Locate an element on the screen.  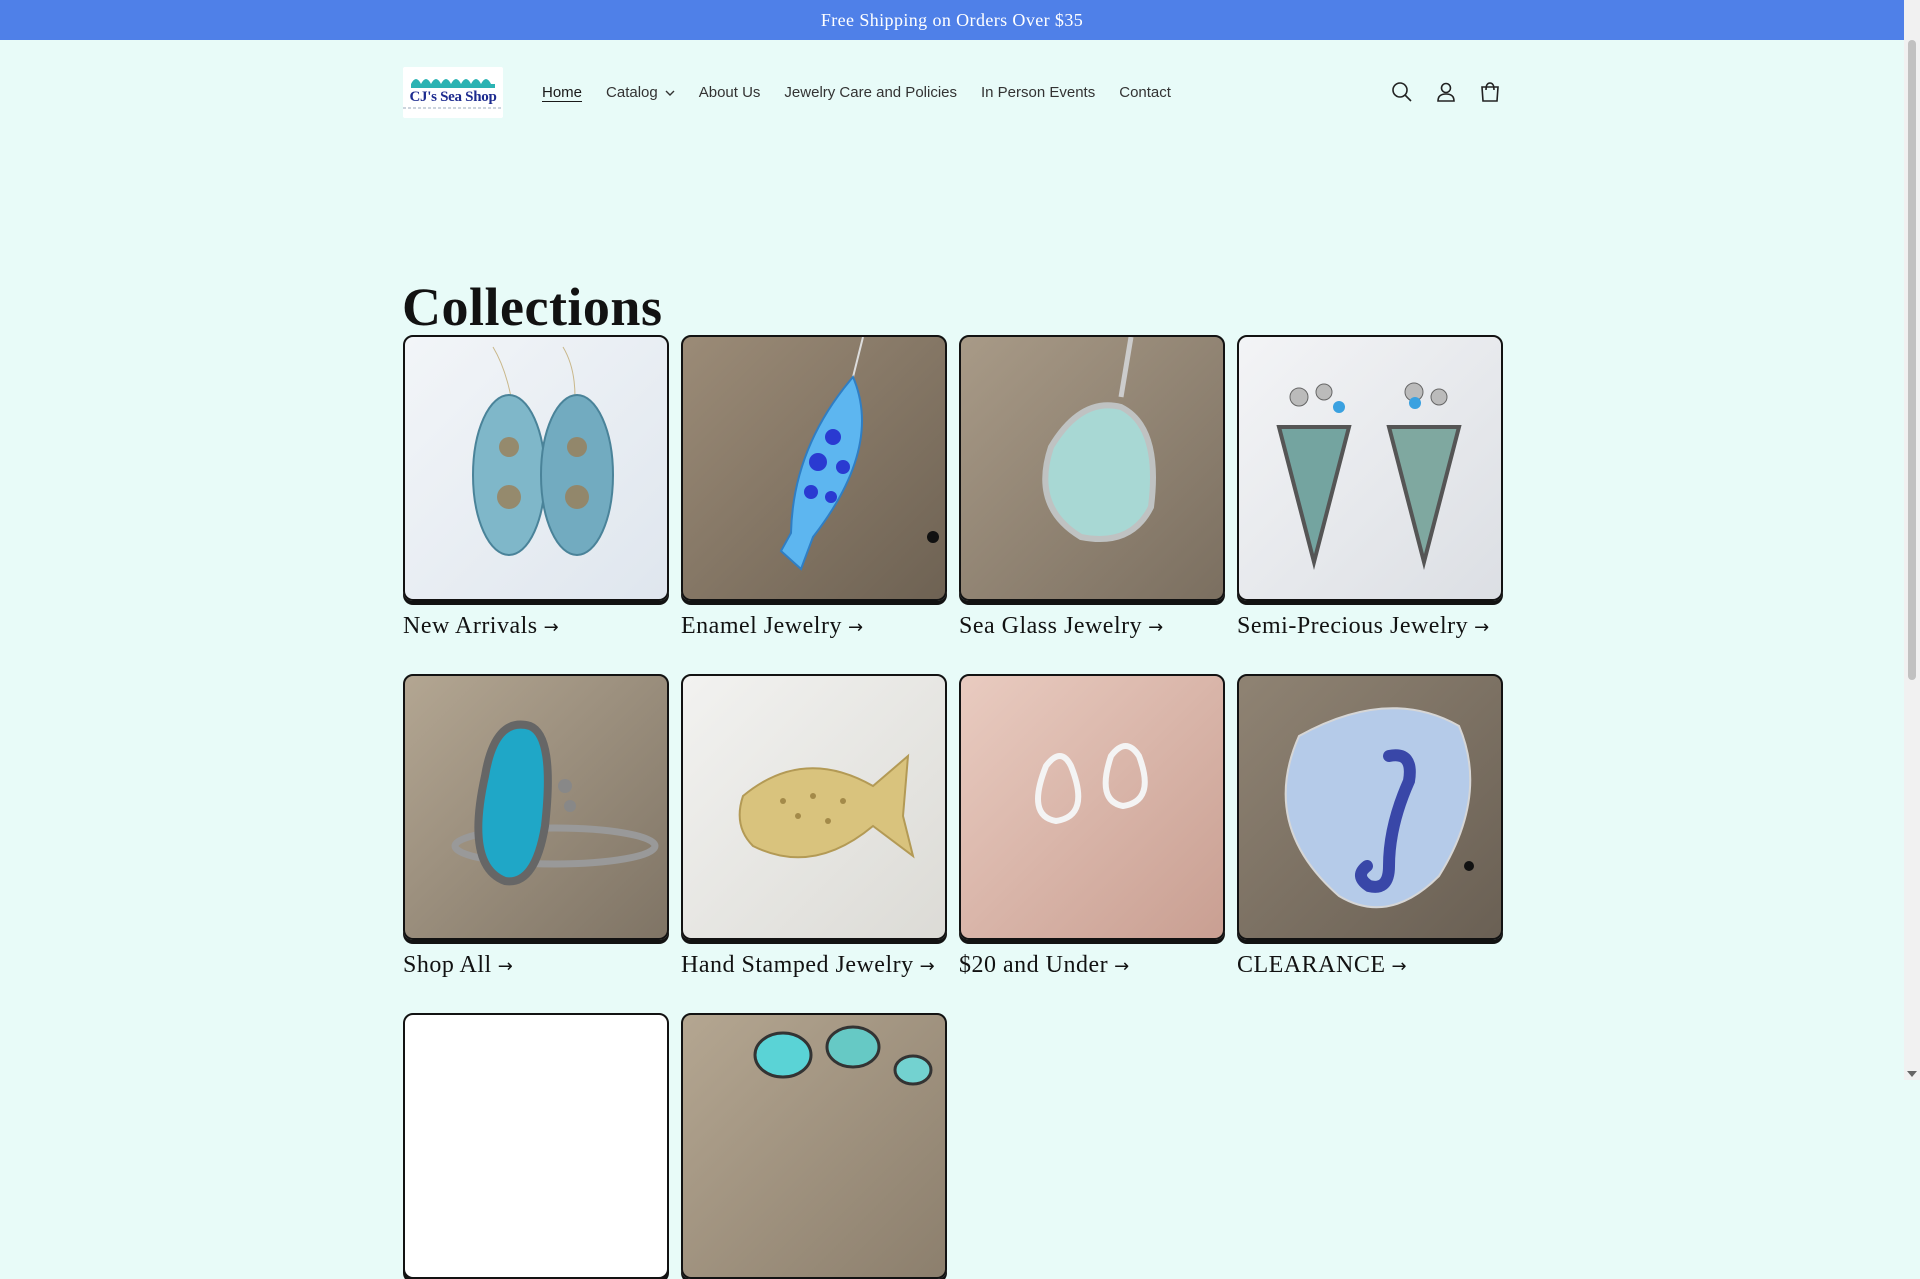
announcement-bar: Free Shipping on Orders Over $35 is located at coordinates (952, 20).